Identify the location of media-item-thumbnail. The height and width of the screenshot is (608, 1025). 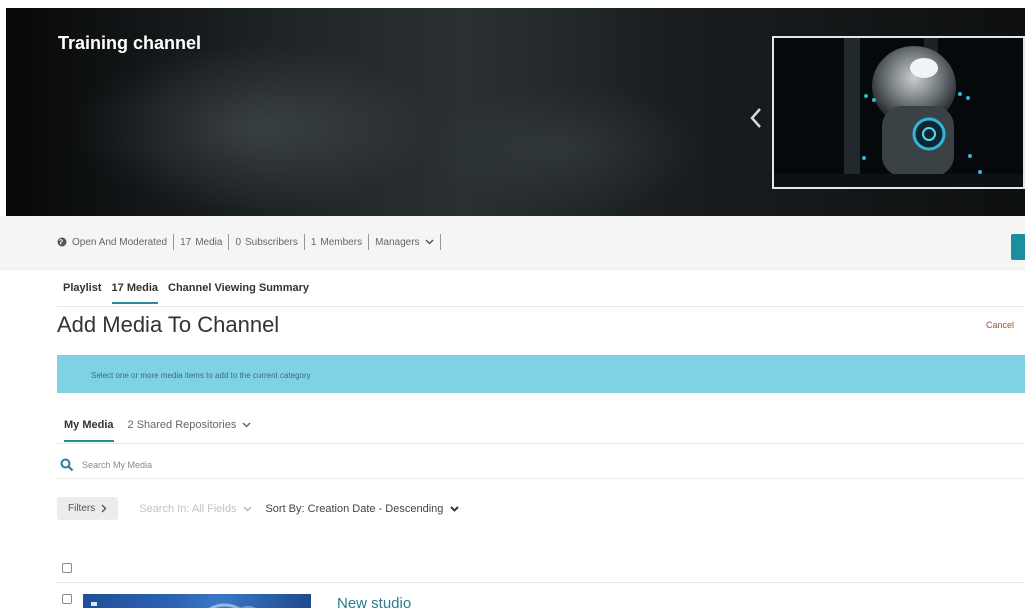
(197, 601).